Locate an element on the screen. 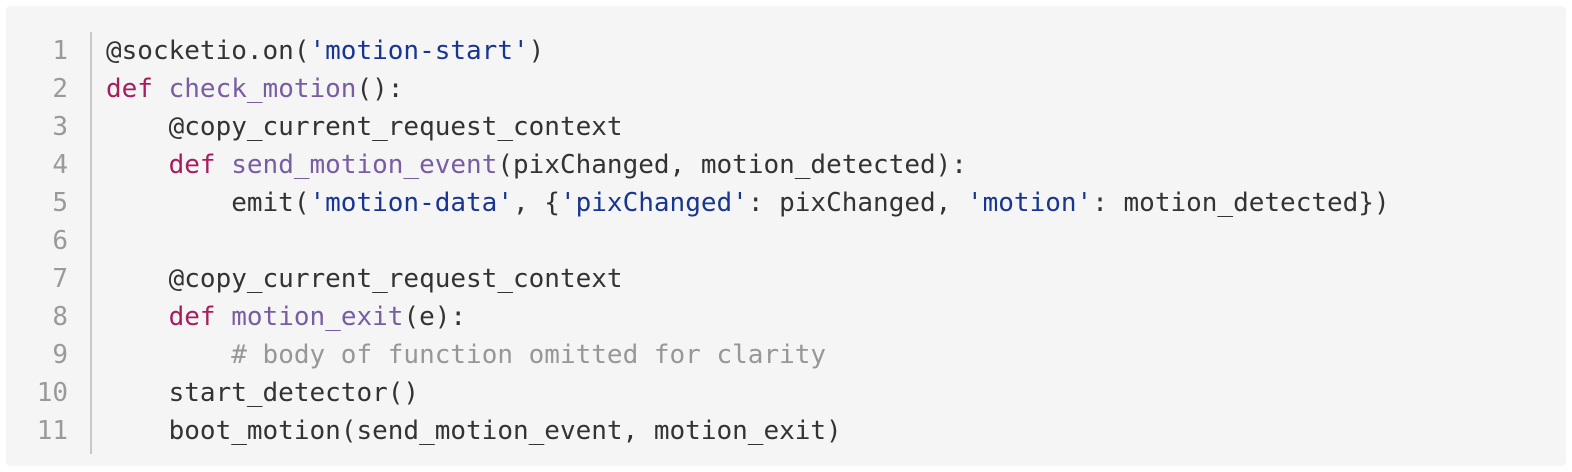 Image resolution: width=1572 pixels, height=472 pixels. code-line: # body of function omitted for clarity is located at coordinates (748, 355).